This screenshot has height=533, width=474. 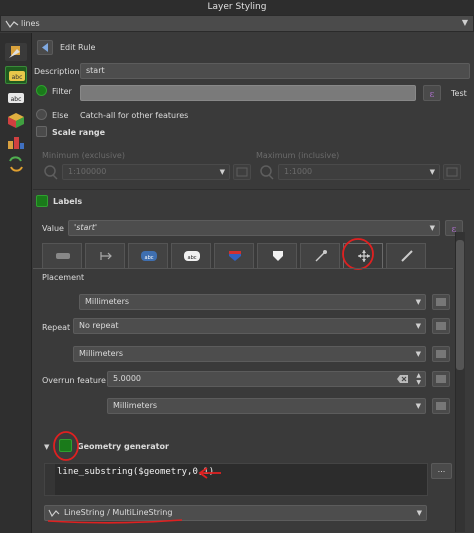 What do you see at coordinates (53, 228) in the screenshot?
I see `value-label: Value` at bounding box center [53, 228].